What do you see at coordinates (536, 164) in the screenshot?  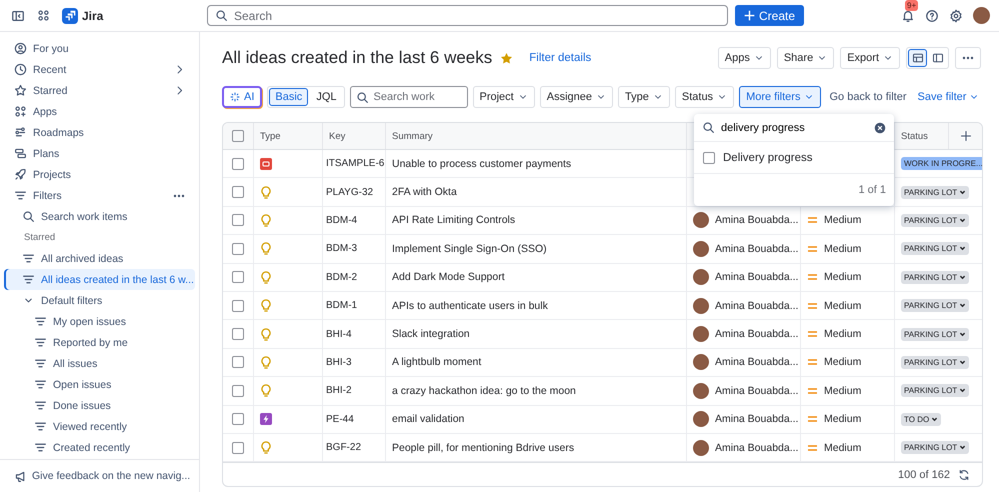 I see `issue-summary: Unable to process customer payments` at bounding box center [536, 164].